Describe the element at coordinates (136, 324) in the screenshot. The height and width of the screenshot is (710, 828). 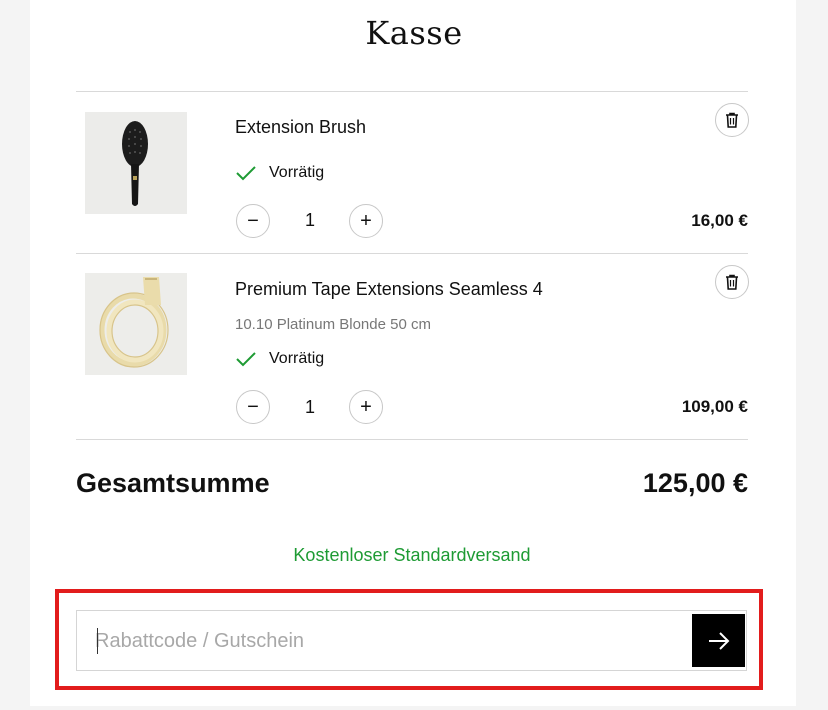
I see `product-image-extension` at that location.